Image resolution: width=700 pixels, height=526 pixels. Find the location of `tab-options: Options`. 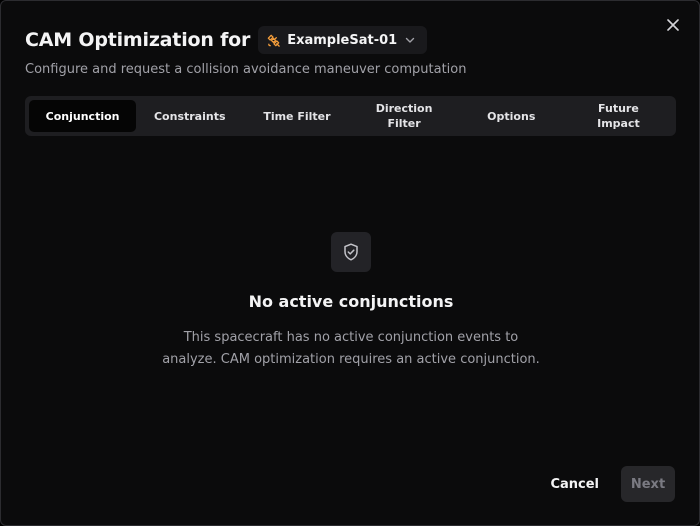

tab-options: Options is located at coordinates (511, 116).